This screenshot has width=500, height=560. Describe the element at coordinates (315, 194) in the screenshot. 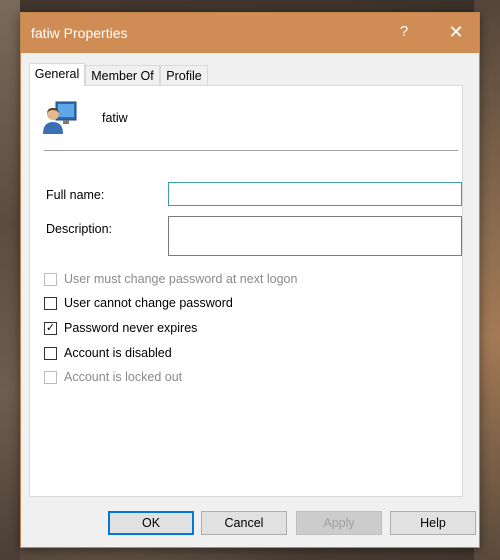

I see `full-name-input` at that location.